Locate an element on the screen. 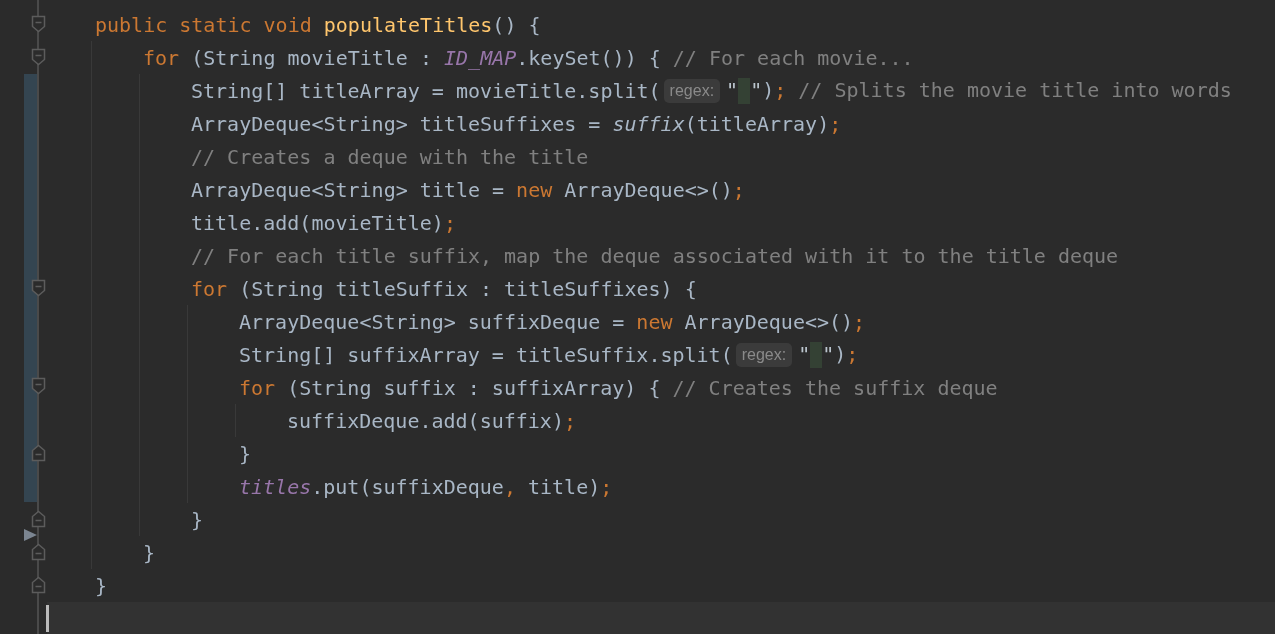 This screenshot has height=634, width=1275. code-text: title.add(movieTitle); is located at coordinates (323, 222).